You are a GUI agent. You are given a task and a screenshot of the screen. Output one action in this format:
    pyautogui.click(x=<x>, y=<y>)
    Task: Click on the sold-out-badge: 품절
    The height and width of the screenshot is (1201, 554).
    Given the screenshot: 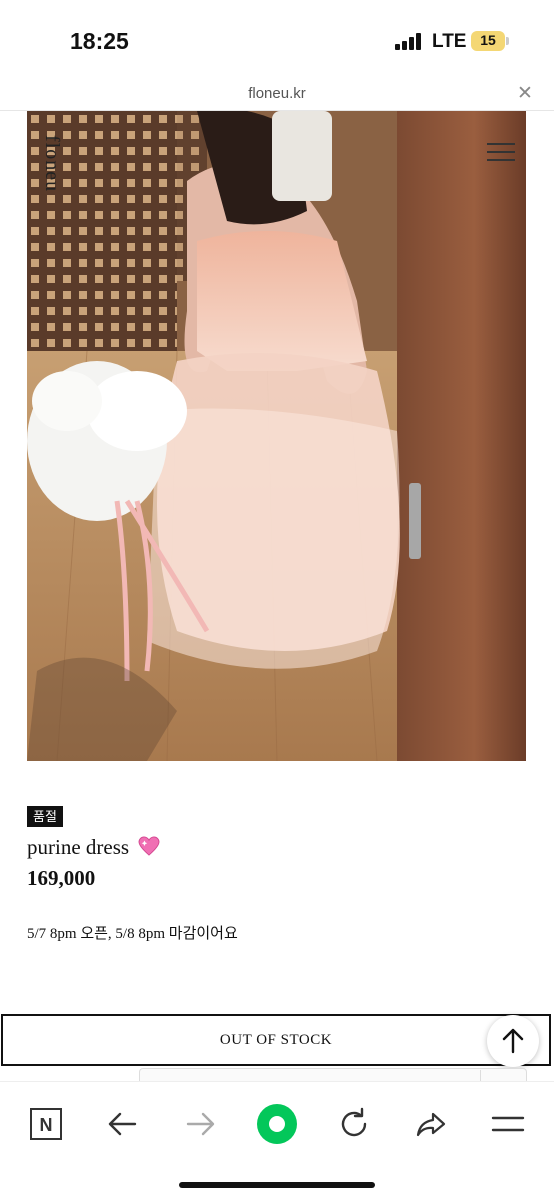 What is the action you would take?
    pyautogui.click(x=45, y=816)
    